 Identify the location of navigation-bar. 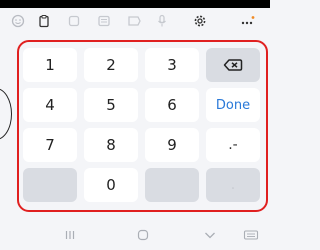
(135, 235).